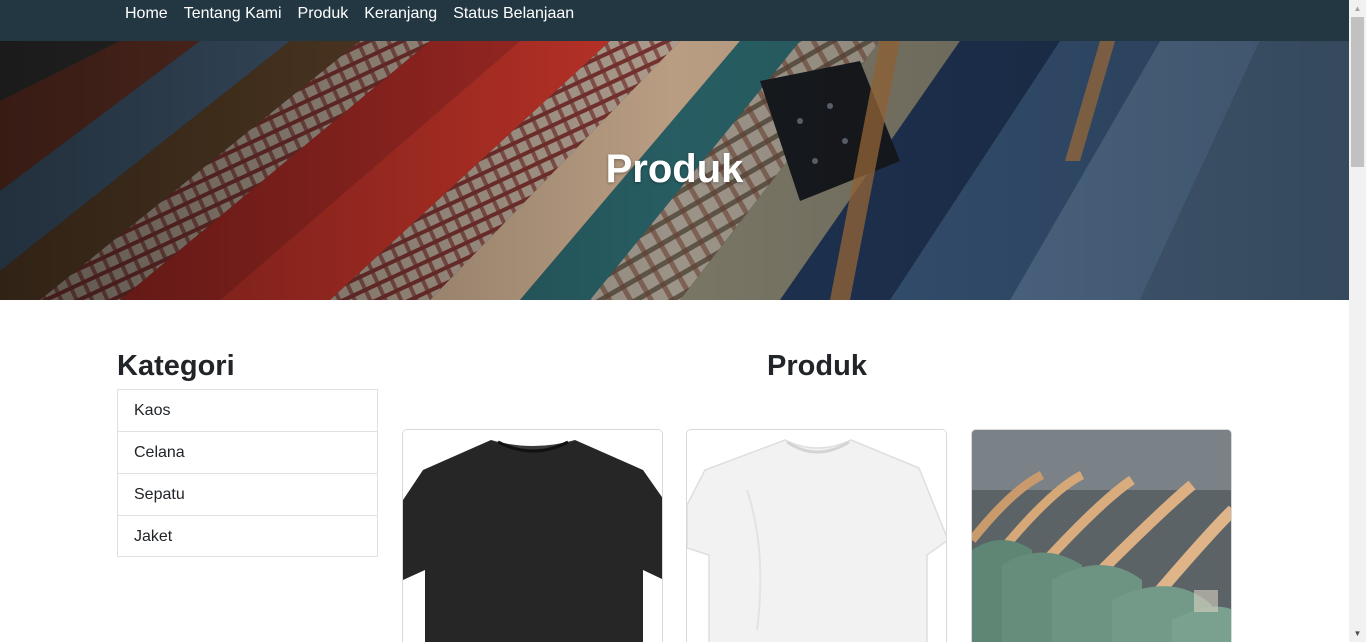 This screenshot has height=642, width=1366. Describe the element at coordinates (146, 14) in the screenshot. I see `nav-home-link: Home` at that location.